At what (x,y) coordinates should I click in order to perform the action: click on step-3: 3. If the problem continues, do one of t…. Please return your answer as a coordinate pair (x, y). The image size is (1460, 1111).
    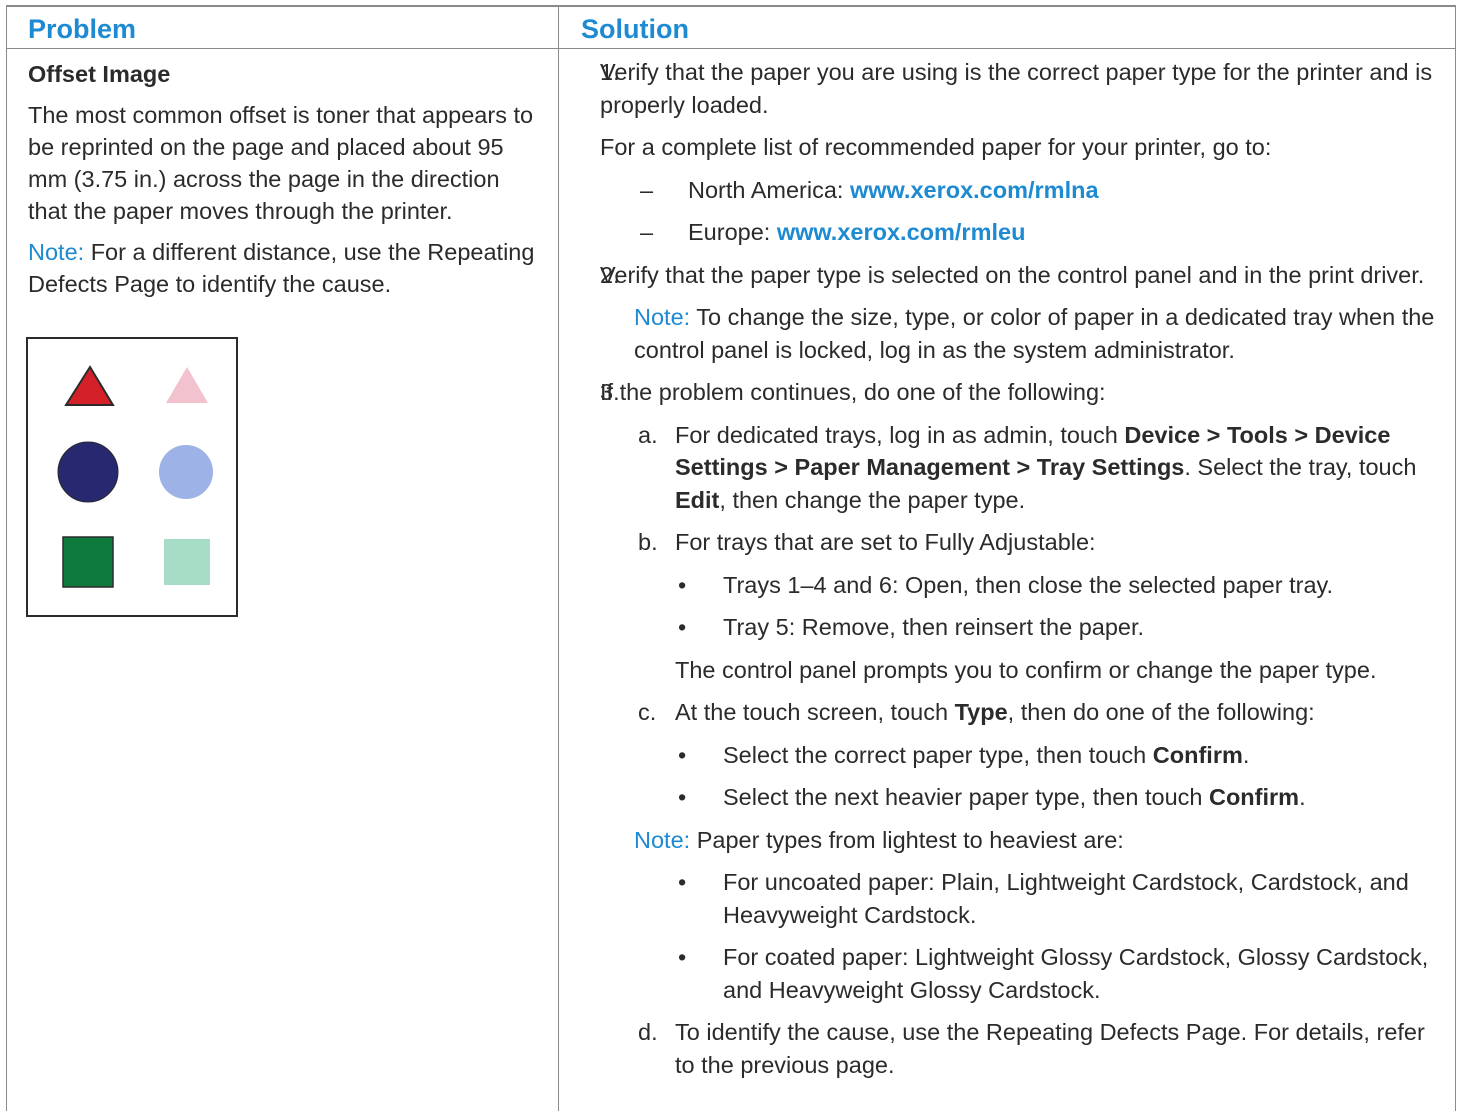
    Looking at the image, I should click on (1020, 392).